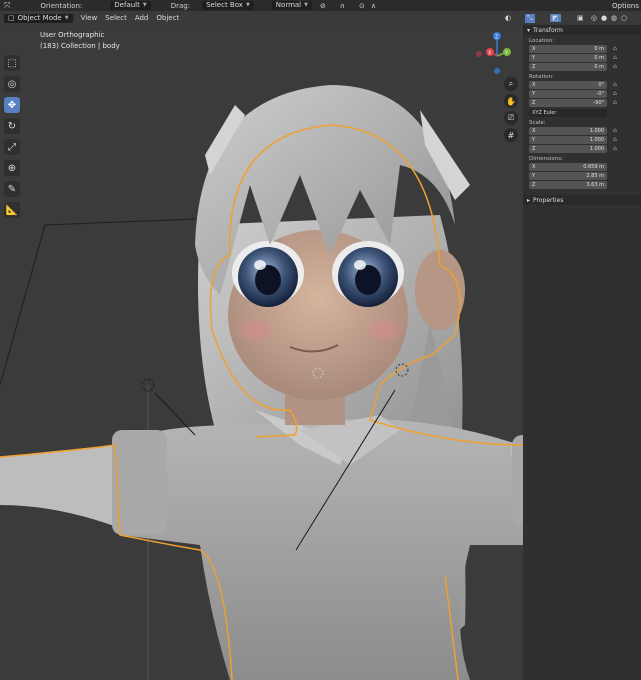  Describe the element at coordinates (11, 17) in the screenshot. I see `object-mode-icon: ▢` at that location.